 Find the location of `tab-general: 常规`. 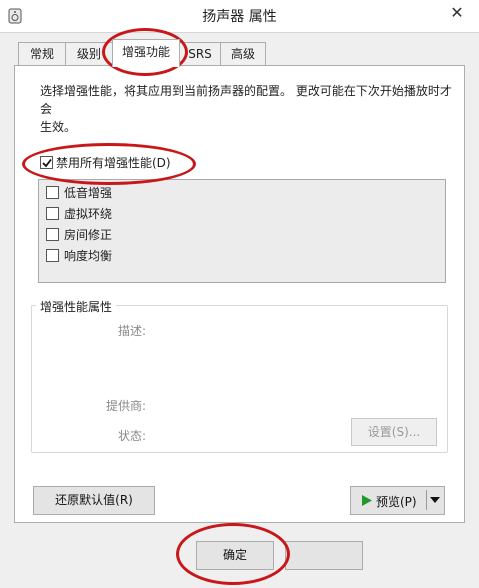

tab-general: 常规 is located at coordinates (42, 53).